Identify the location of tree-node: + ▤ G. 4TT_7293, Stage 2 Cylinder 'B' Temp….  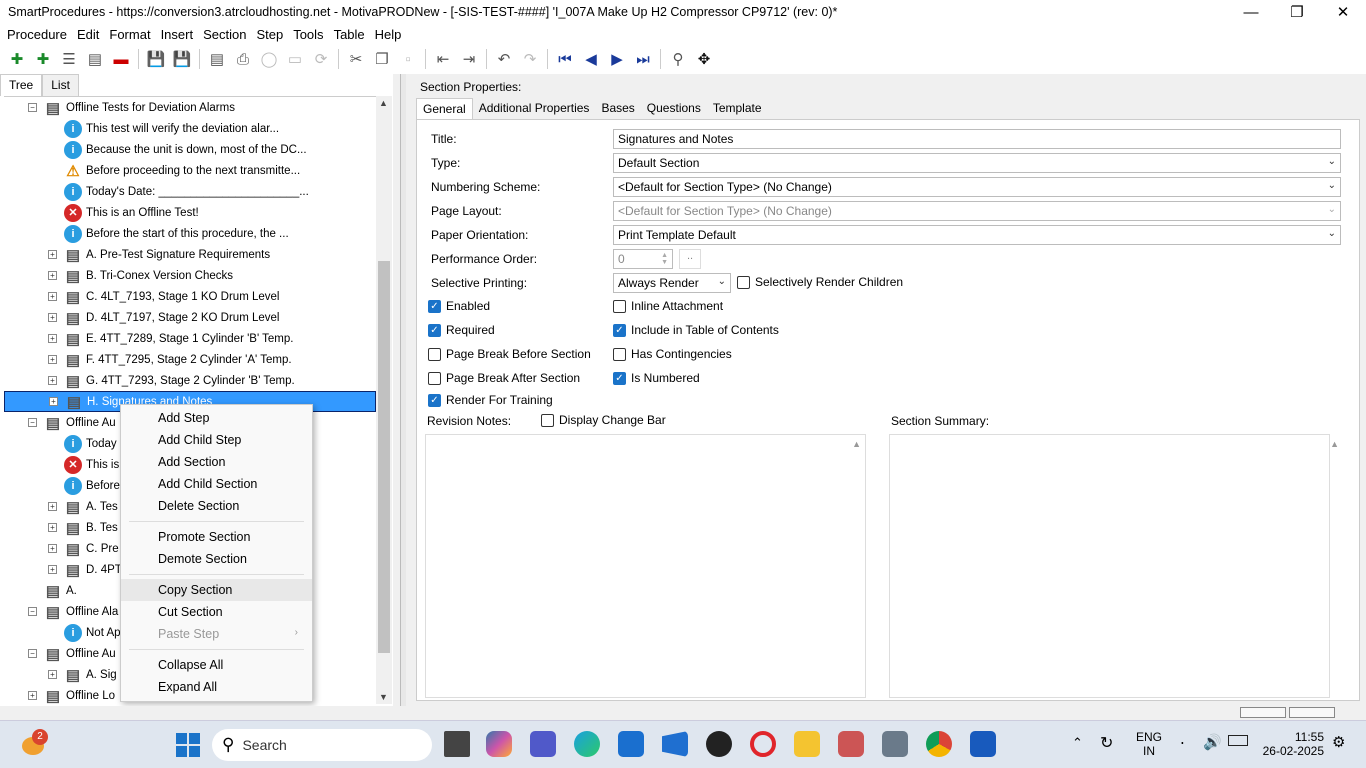
(190, 380).